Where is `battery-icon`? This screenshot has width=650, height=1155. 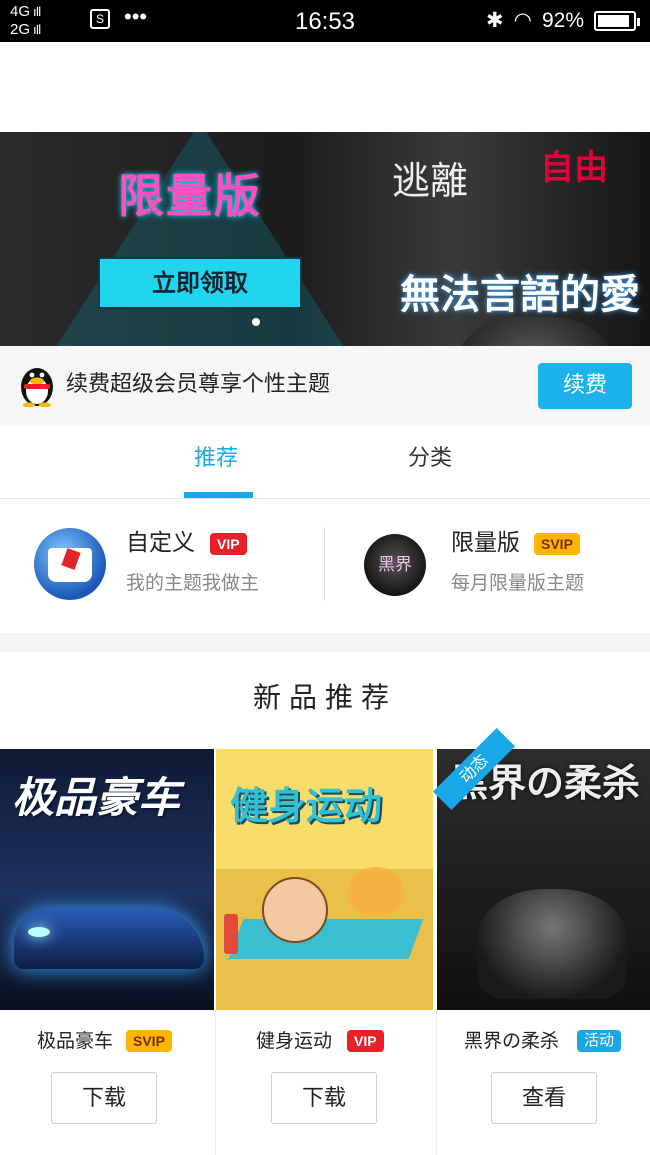
battery-icon is located at coordinates (617, 21).